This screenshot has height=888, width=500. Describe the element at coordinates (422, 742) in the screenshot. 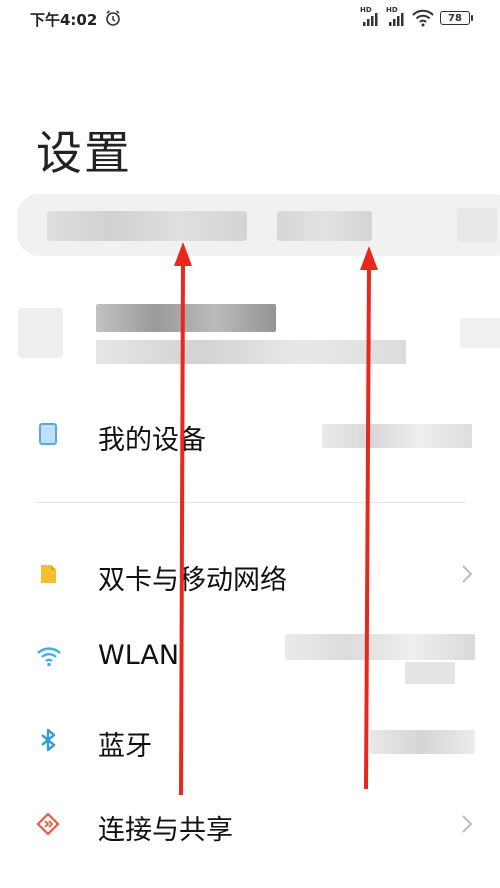

I see `bluetooth-value-blurred` at that location.